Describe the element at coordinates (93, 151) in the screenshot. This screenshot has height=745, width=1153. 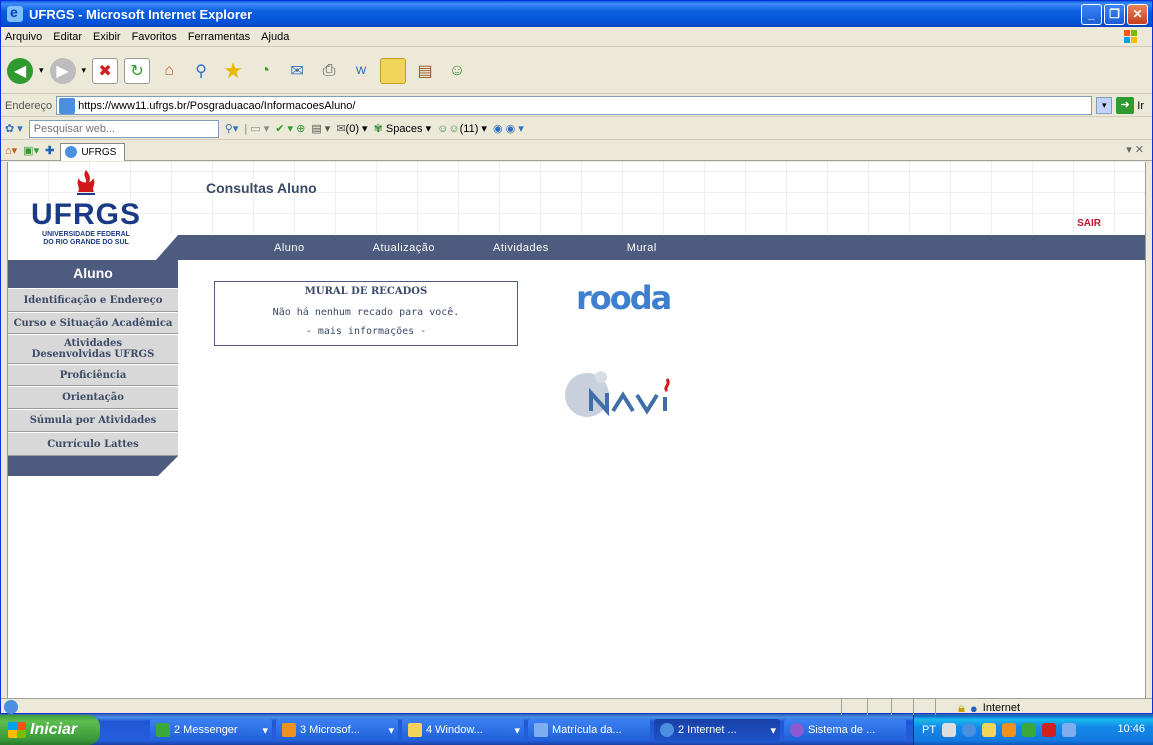
I see `tab-ufrgs: UFRGS` at that location.